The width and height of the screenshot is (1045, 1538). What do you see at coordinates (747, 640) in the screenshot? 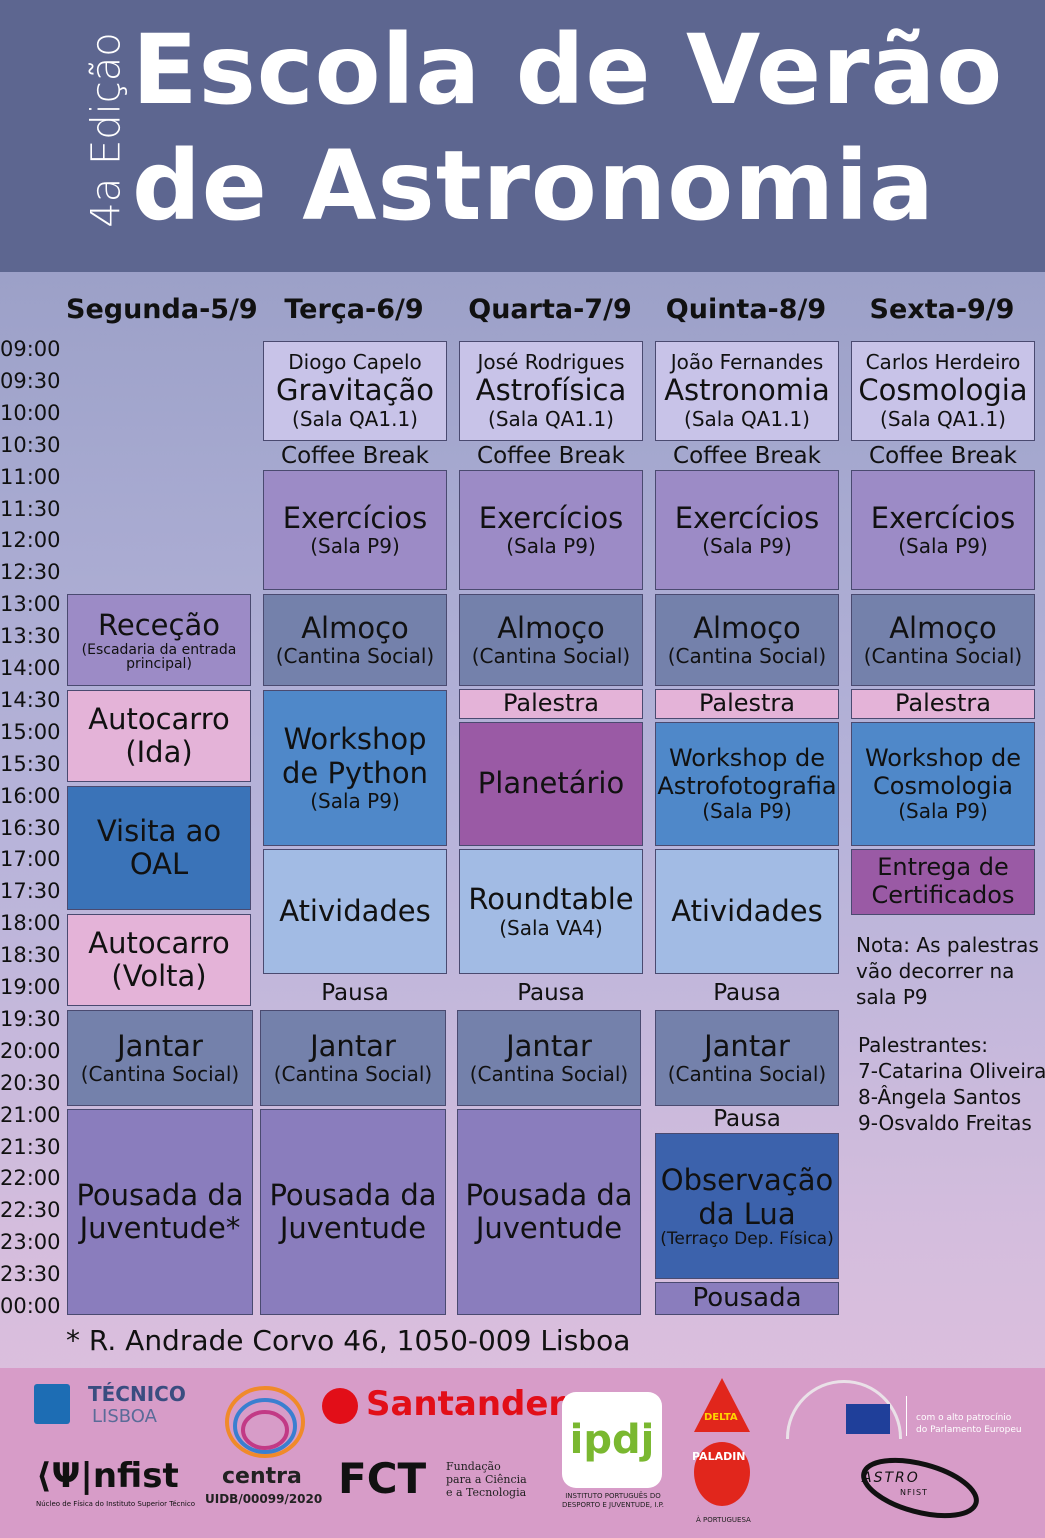
I see `thursday-lunch: Almoço (Cantina Social)` at bounding box center [747, 640].